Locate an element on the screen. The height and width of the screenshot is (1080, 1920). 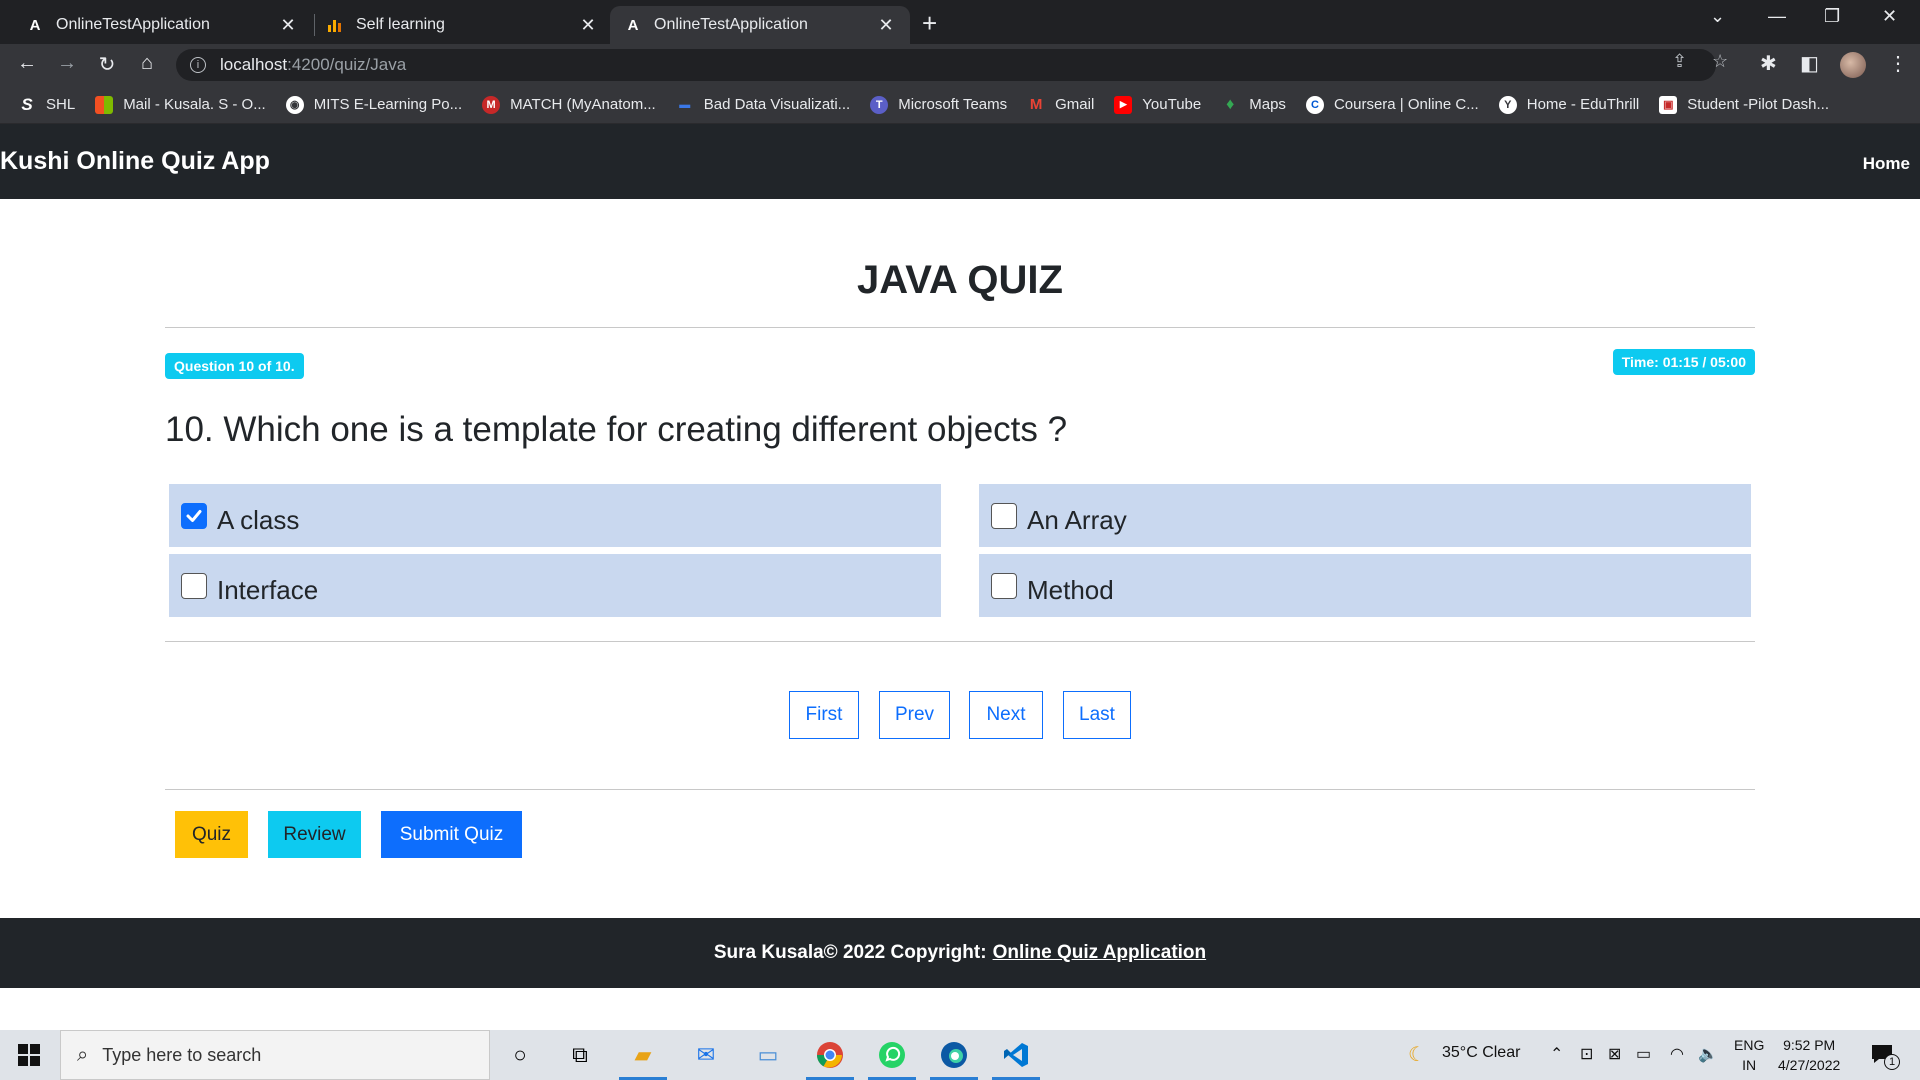
check-icon is located at coordinates (194, 515).